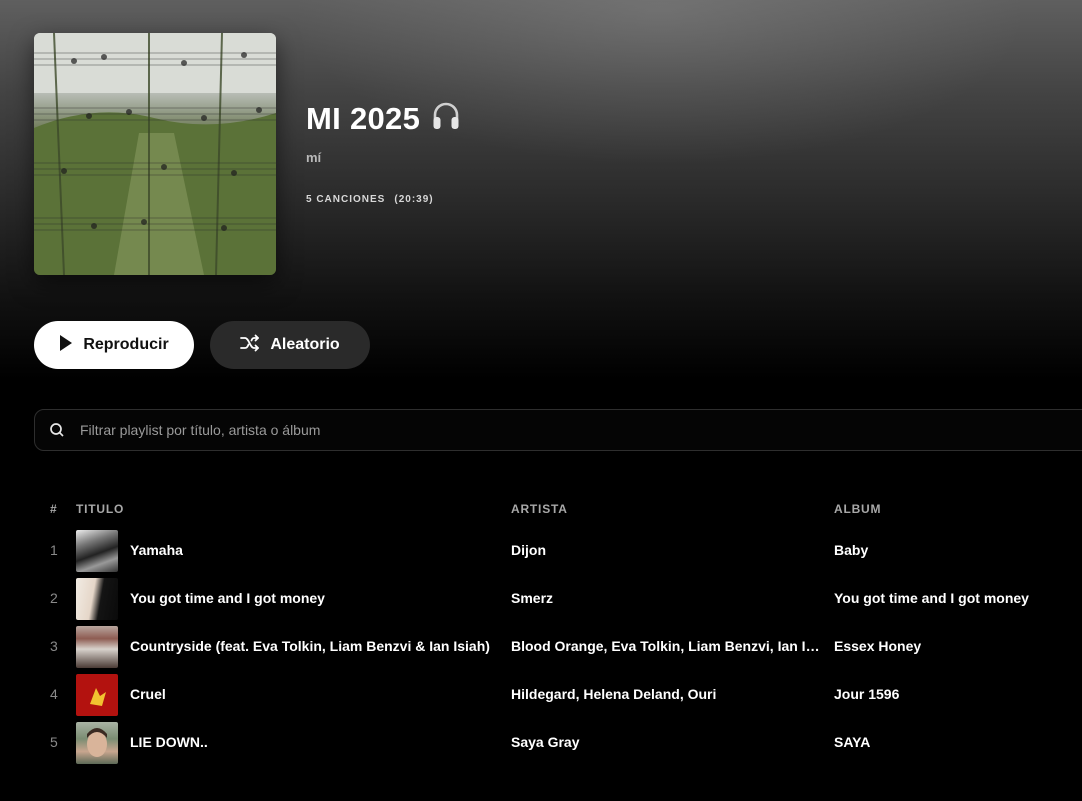  I want to click on play-icon, so click(66, 345).